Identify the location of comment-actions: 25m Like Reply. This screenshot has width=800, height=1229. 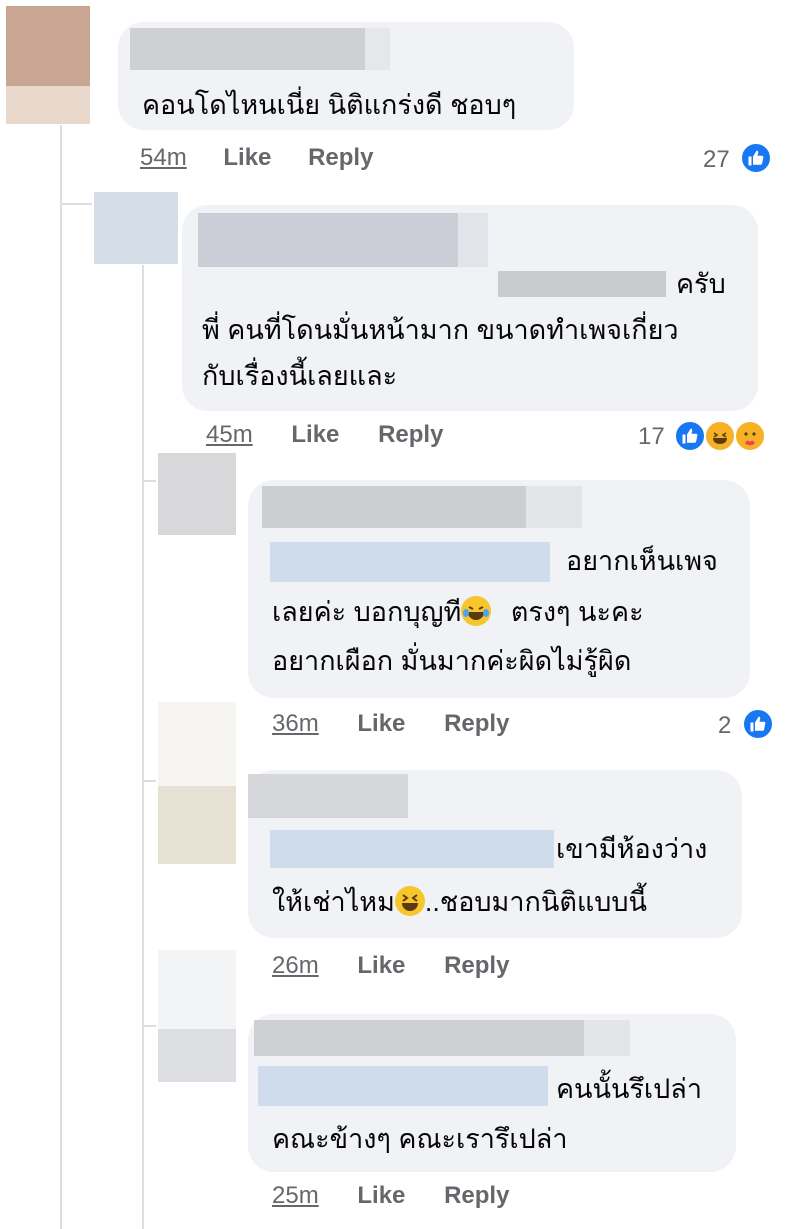
(390, 1196).